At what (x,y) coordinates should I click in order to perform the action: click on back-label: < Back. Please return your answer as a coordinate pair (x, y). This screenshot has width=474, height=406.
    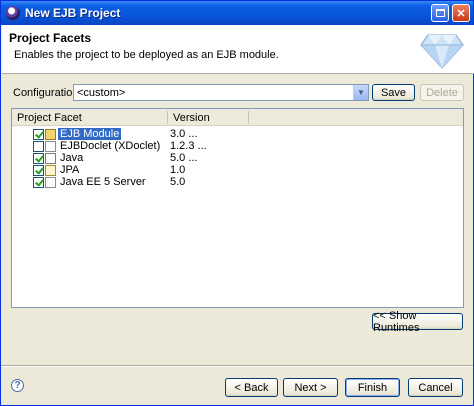
    Looking at the image, I should click on (251, 387).